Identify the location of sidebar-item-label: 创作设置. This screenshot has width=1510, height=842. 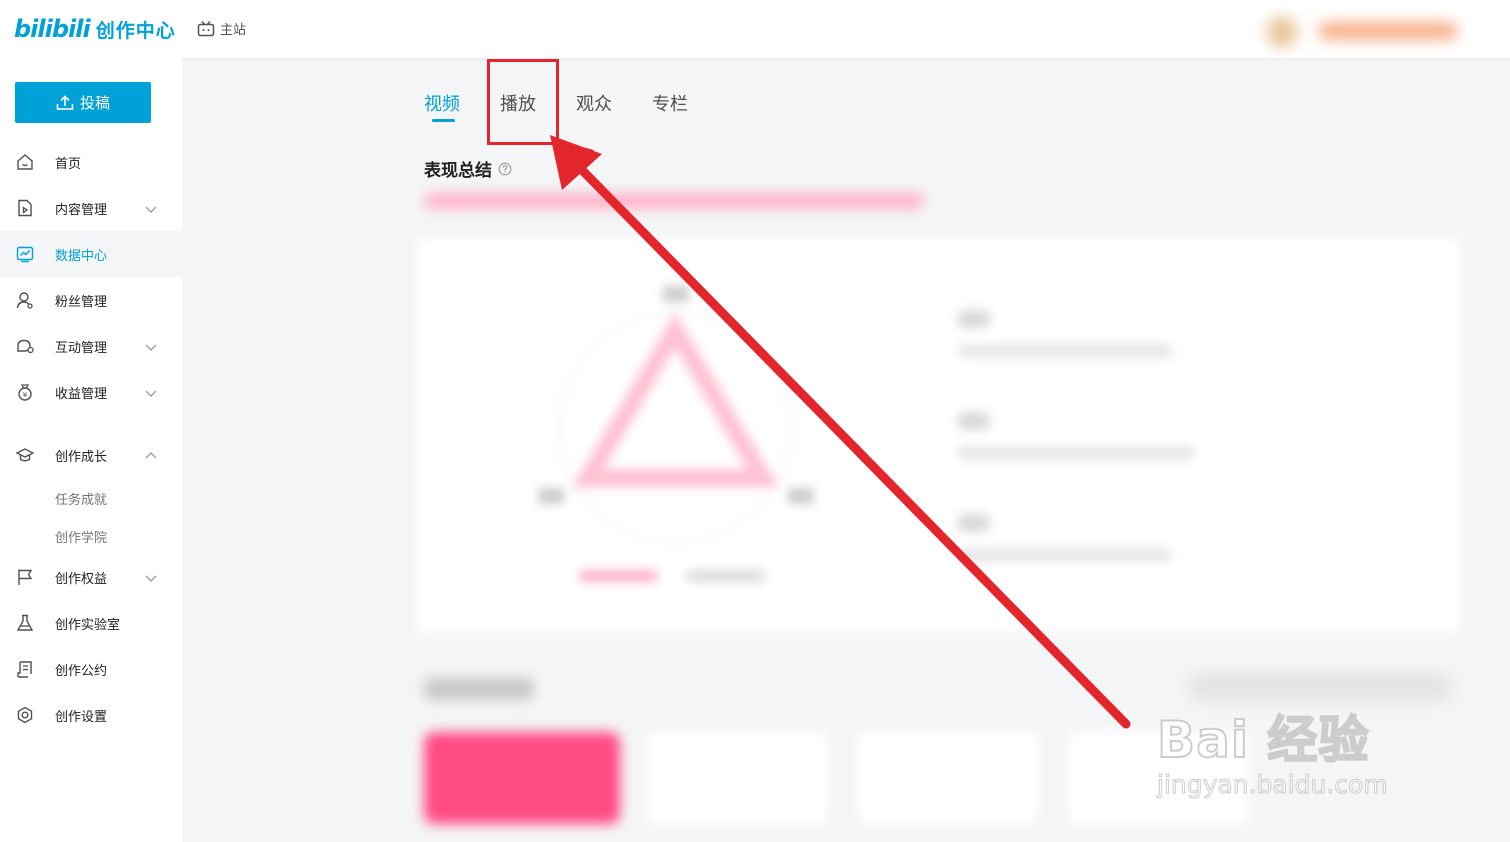
(81, 717).